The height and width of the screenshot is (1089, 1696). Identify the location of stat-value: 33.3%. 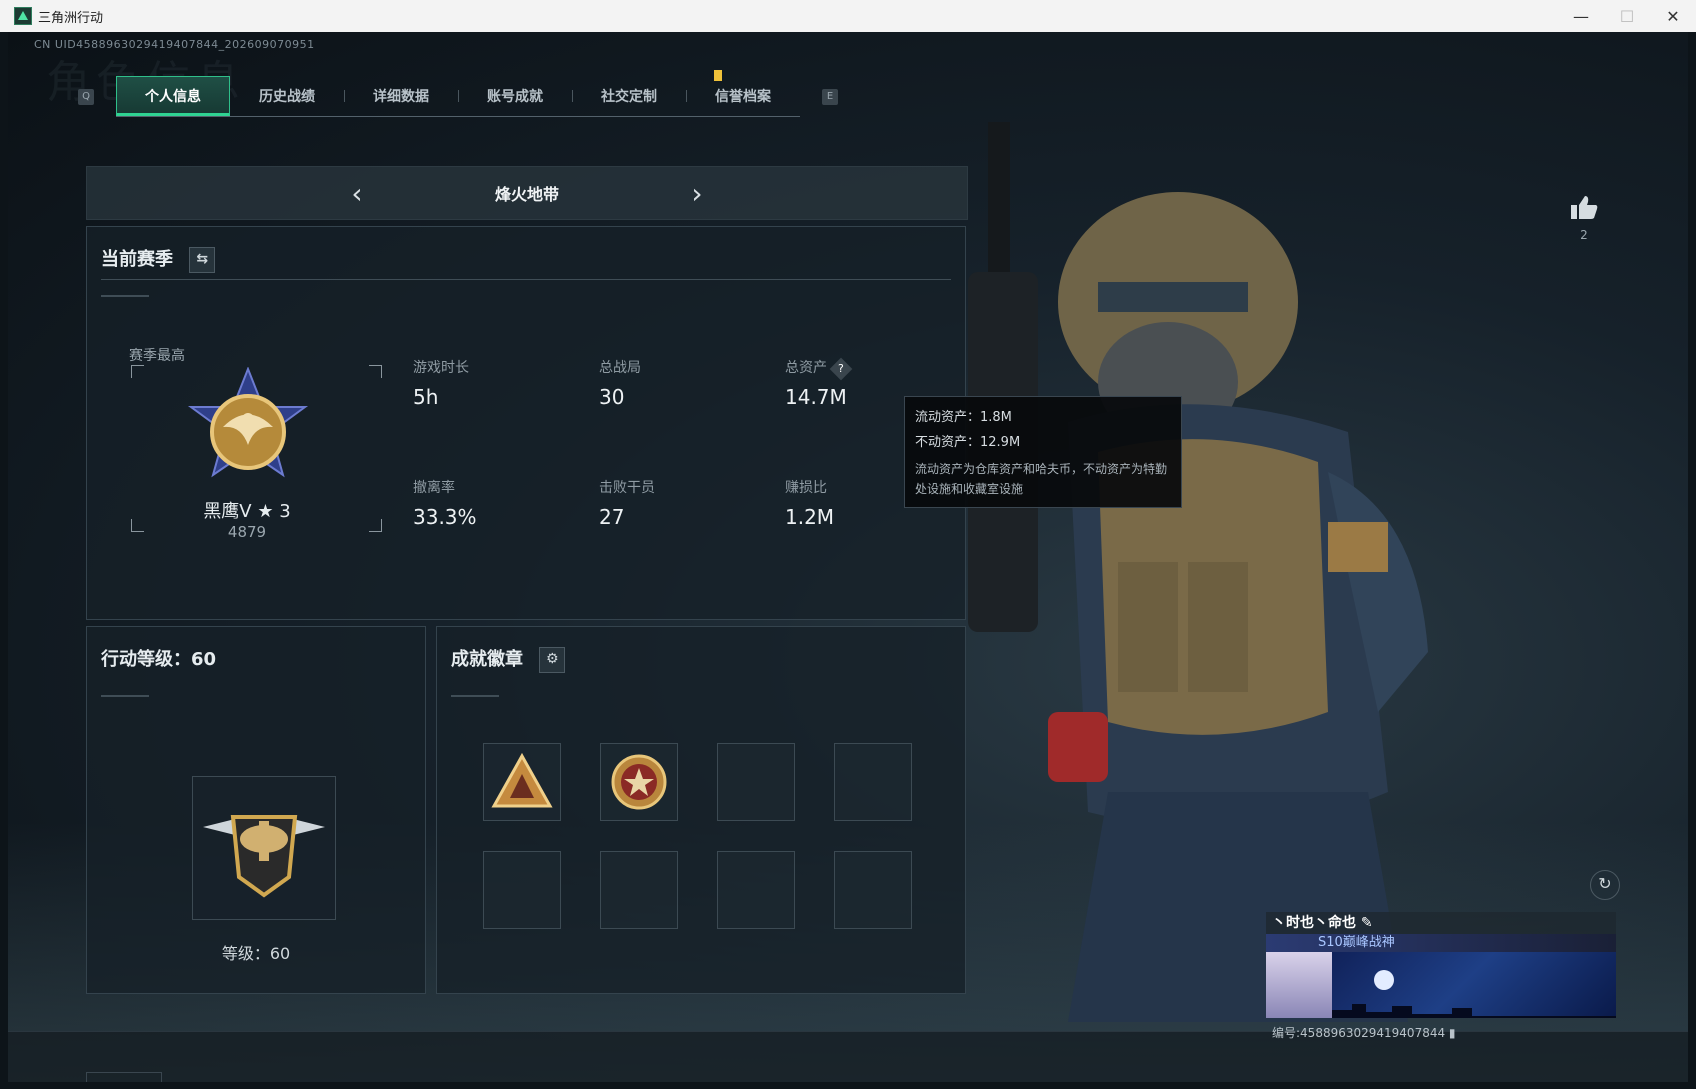
(445, 517).